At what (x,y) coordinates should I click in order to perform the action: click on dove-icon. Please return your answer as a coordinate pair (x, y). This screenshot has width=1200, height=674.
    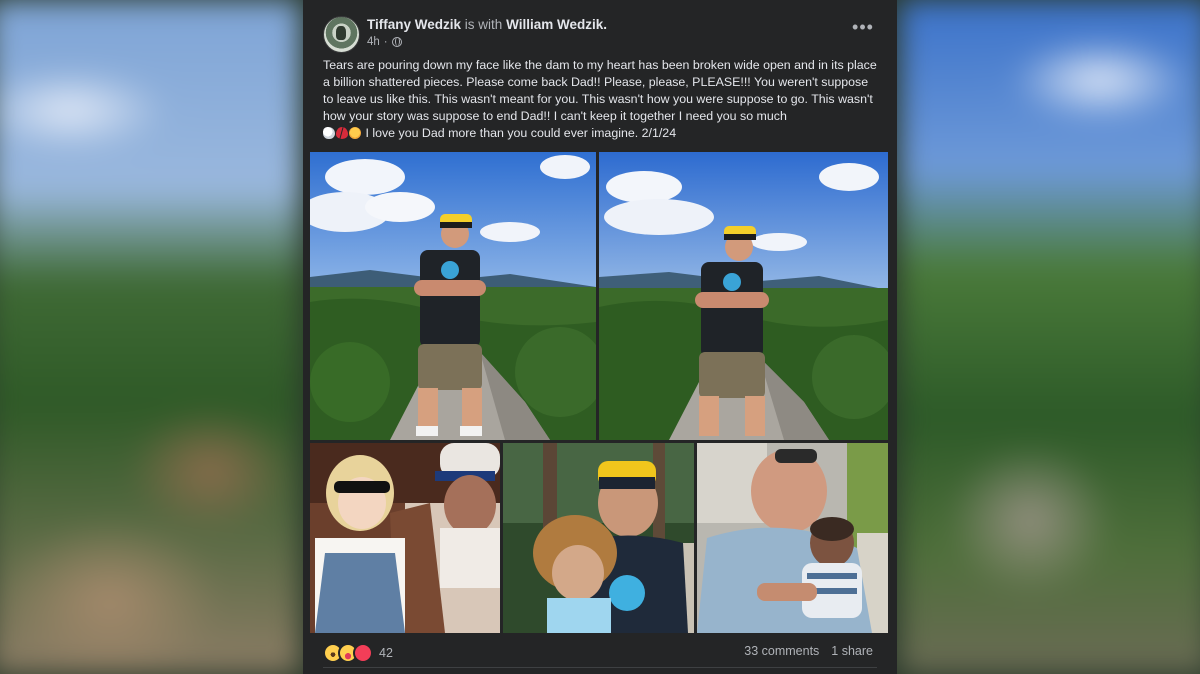
    Looking at the image, I should click on (329, 133).